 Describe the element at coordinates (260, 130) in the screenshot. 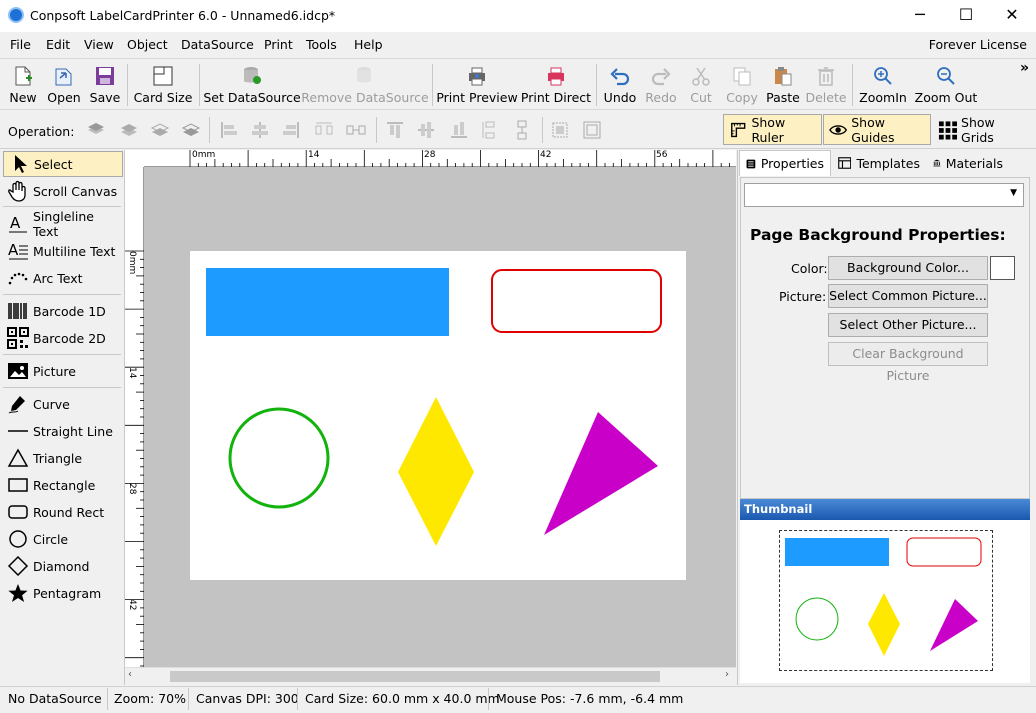

I see `align-center-icon` at that location.